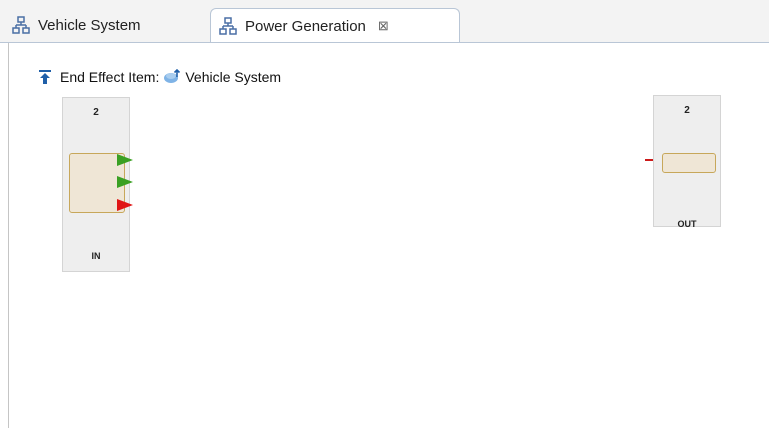 This screenshot has height=428, width=769. What do you see at coordinates (305, 26) in the screenshot?
I see `tab-label: Power Generation` at bounding box center [305, 26].